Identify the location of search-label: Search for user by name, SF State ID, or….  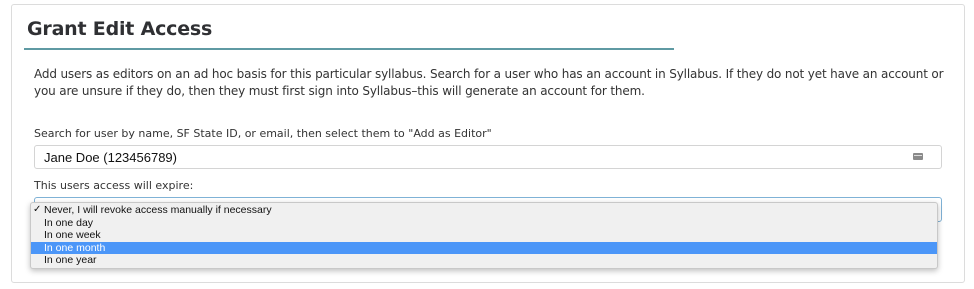
(263, 133).